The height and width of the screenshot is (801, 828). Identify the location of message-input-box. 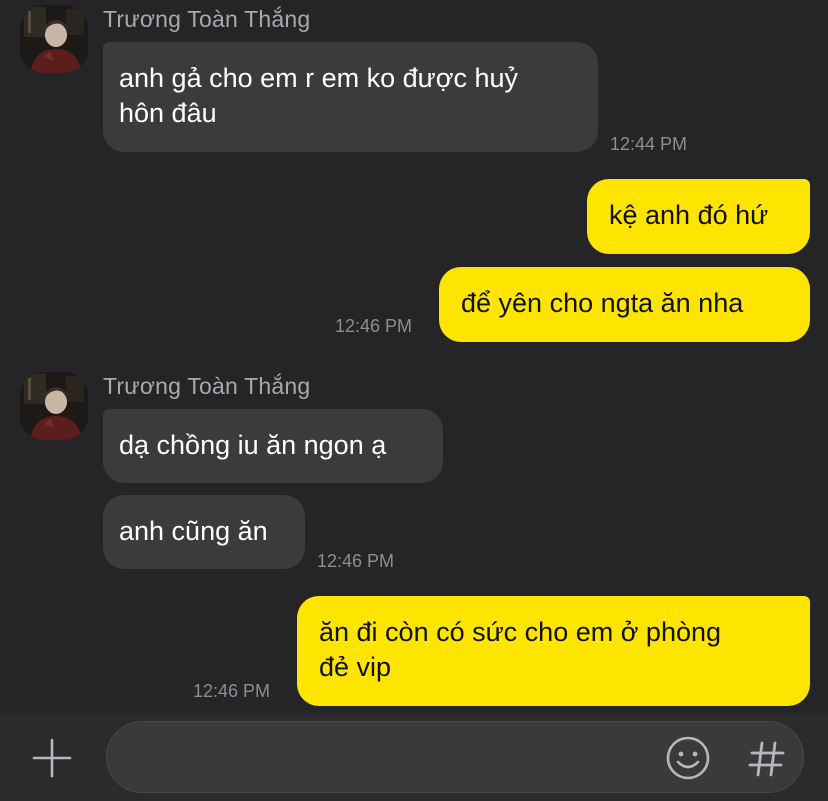
(455, 757).